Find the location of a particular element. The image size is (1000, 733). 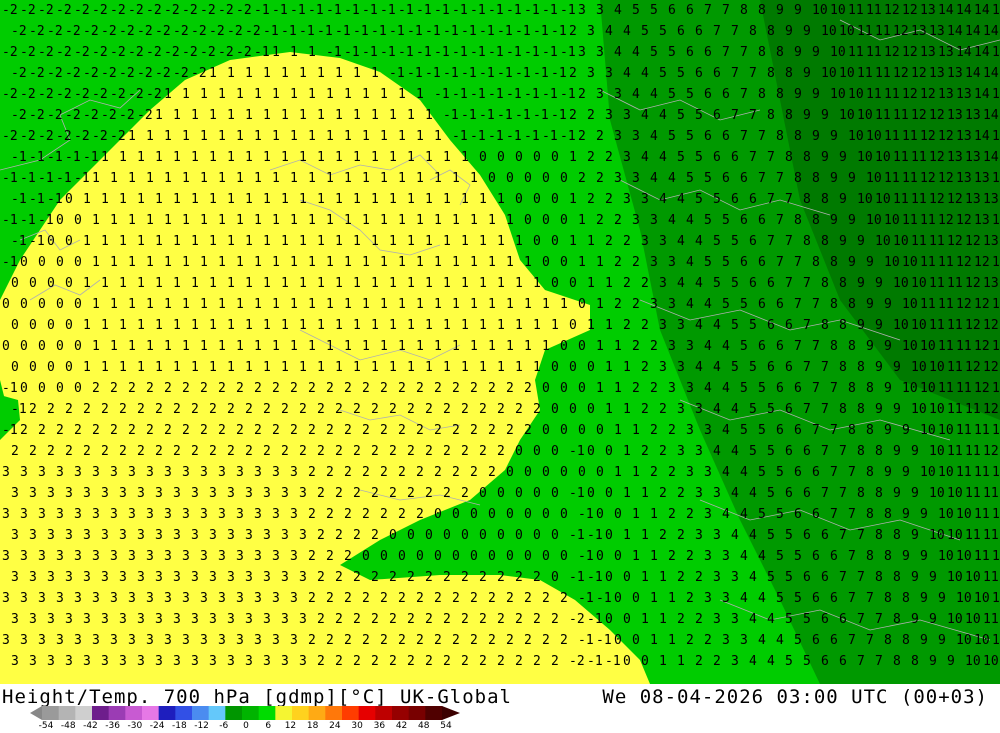

contour-value-label: 14 is located at coordinates (964, 52).